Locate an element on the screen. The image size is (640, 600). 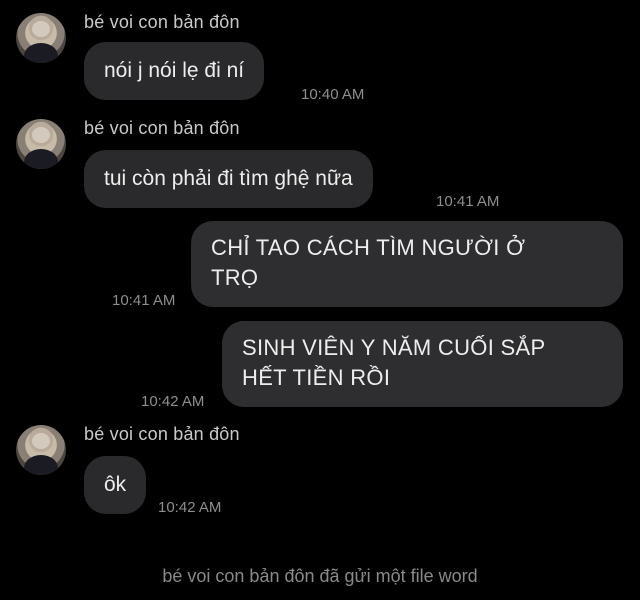
message-text: tui còn phải đi tìm ghệ nữa is located at coordinates (228, 178).